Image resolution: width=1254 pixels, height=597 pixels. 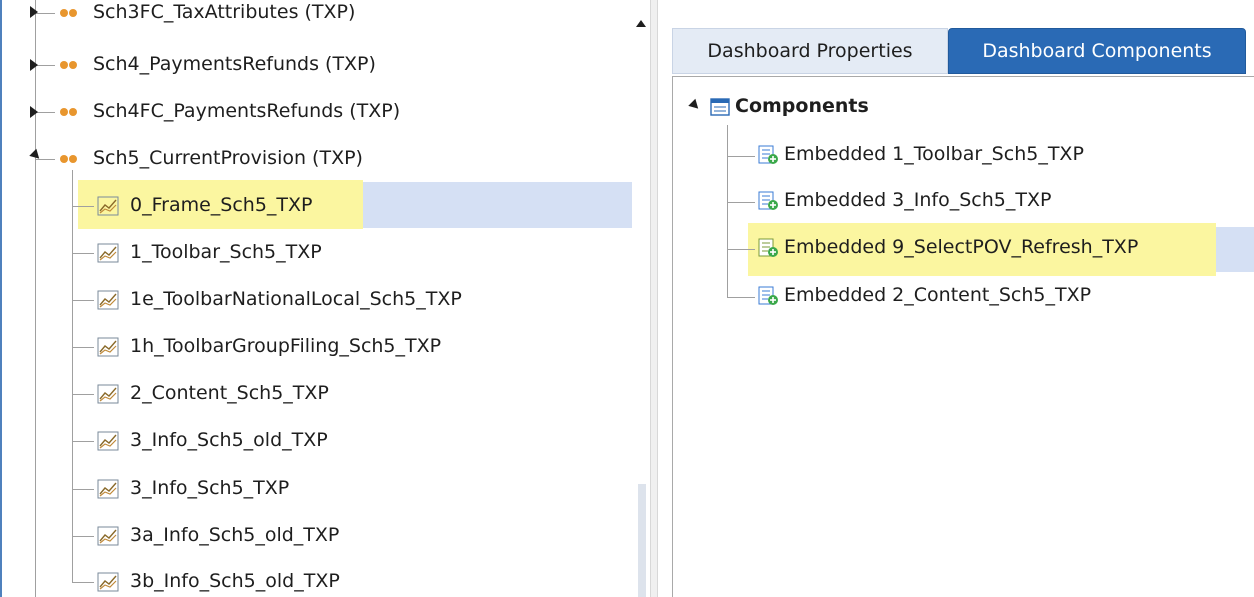 What do you see at coordinates (641, 23) in the screenshot?
I see `scroll-up-arrow-icon` at bounding box center [641, 23].